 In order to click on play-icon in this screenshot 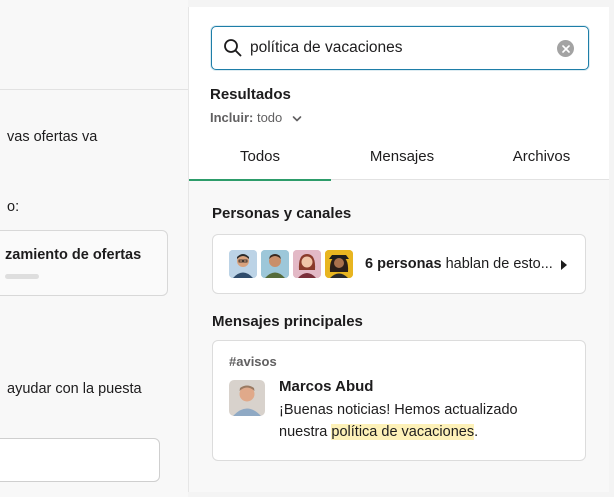, I will do `click(564, 265)`.